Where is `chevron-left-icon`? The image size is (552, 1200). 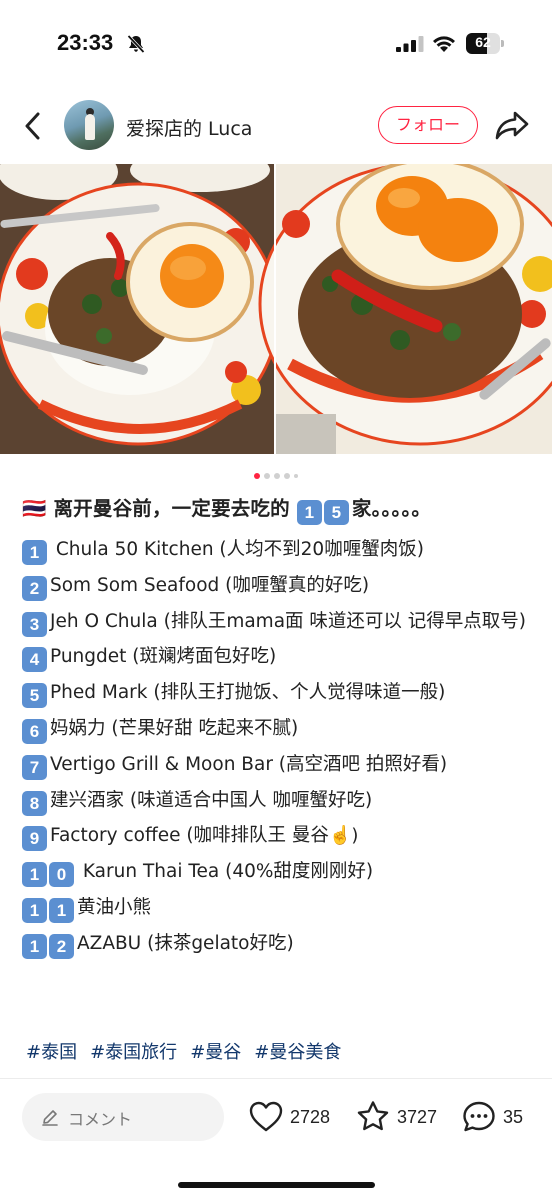 chevron-left-icon is located at coordinates (34, 126).